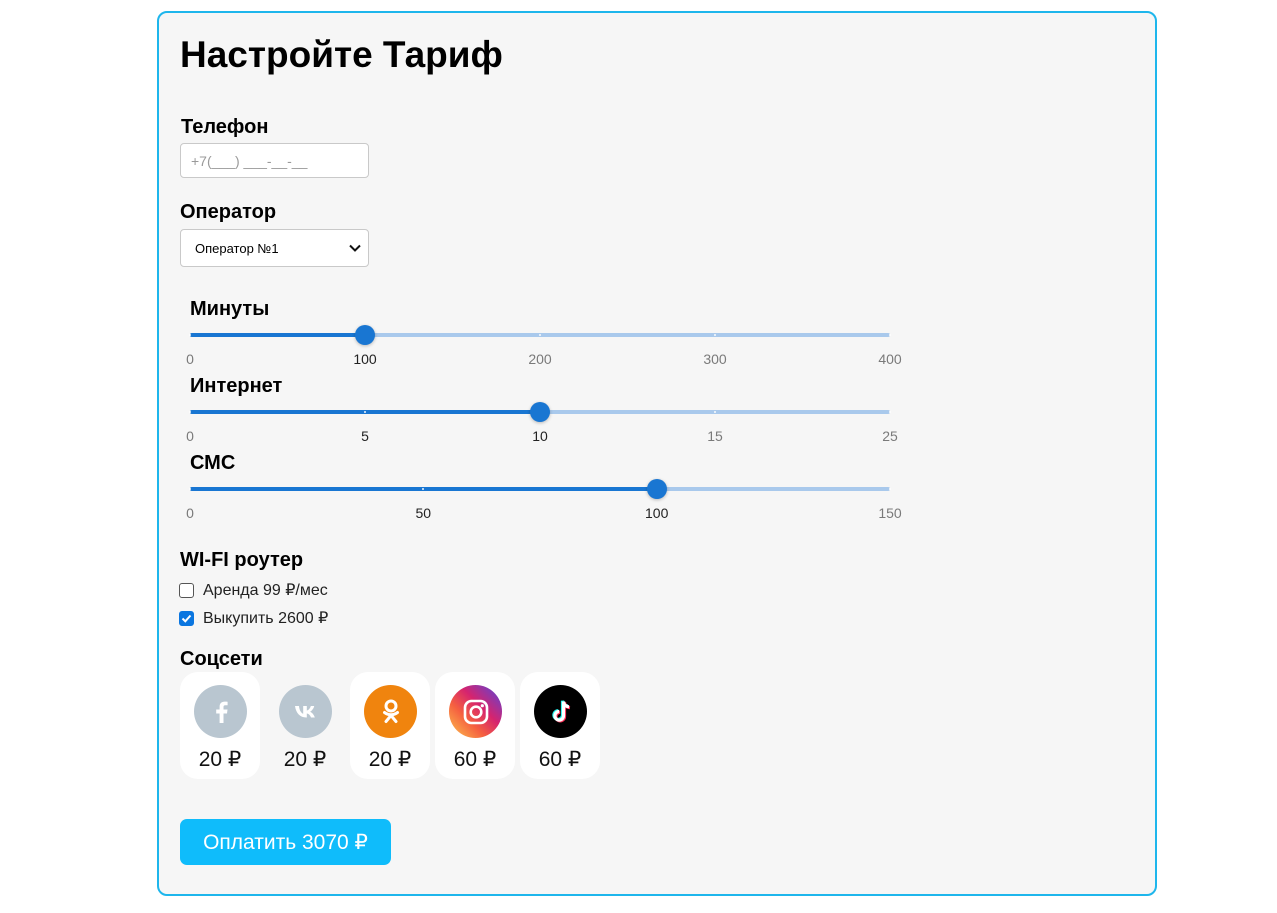 This screenshot has height=913, width=1277. What do you see at coordinates (213, 463) in the screenshot?
I see `sms-label: СМС` at bounding box center [213, 463].